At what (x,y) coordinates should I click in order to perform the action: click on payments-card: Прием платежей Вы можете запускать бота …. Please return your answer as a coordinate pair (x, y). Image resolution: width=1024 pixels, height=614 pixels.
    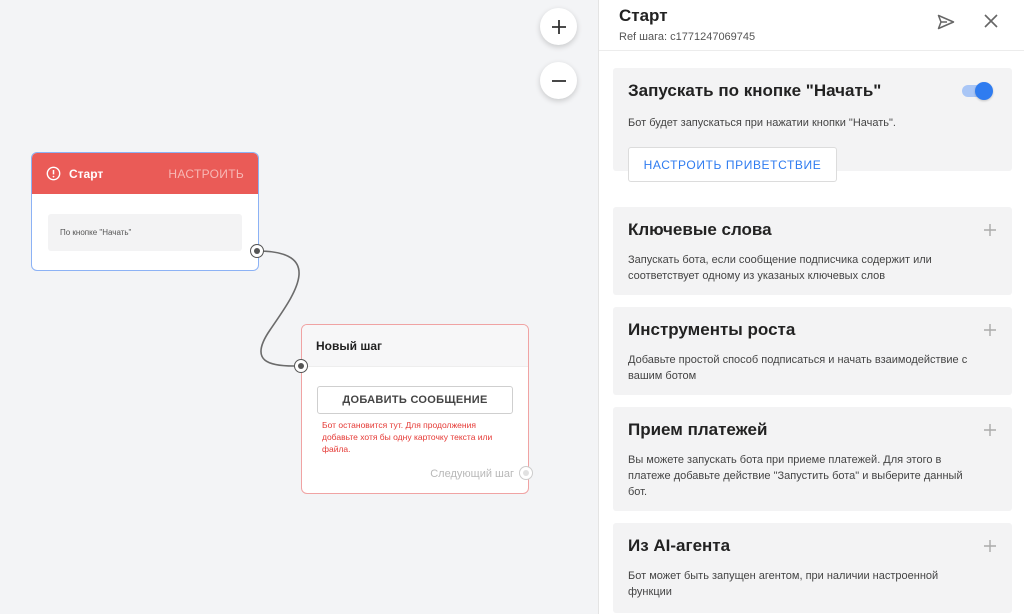
    Looking at the image, I should click on (812, 459).